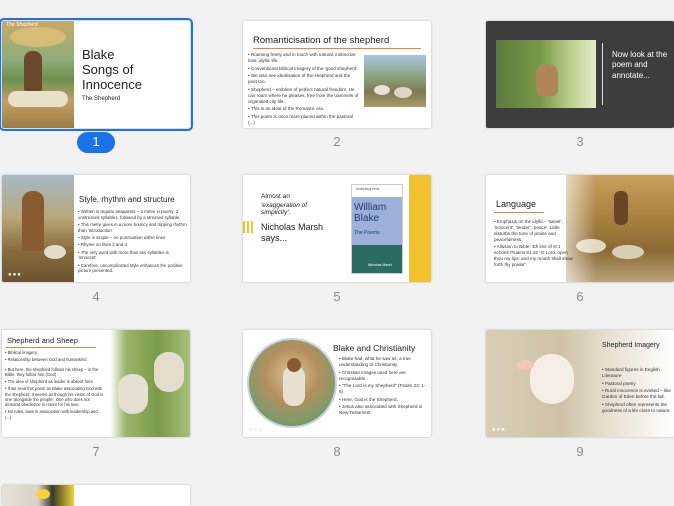  Describe the element at coordinates (96, 296) in the screenshot. I see `slide-number-4: 4` at that location.